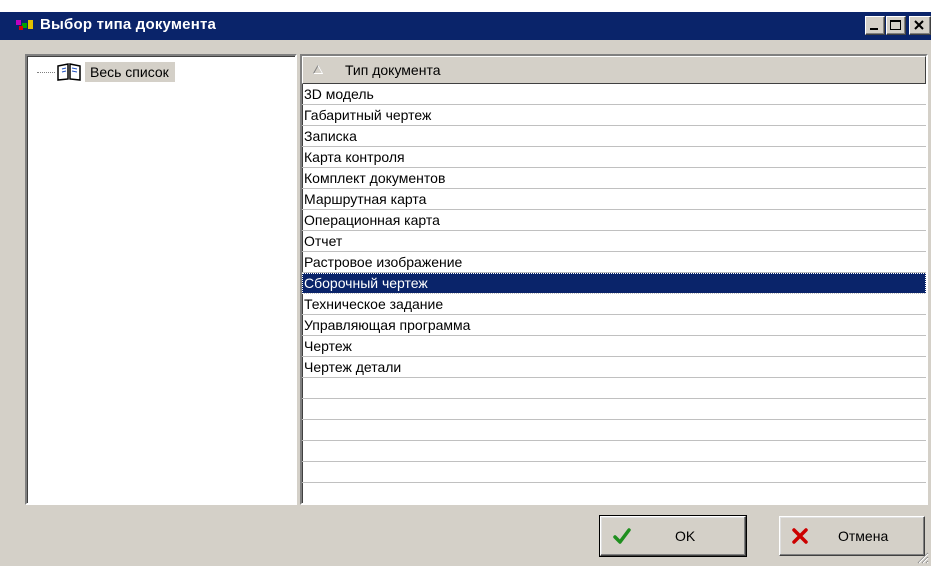 This screenshot has width=931, height=566. What do you see at coordinates (800, 536) in the screenshot?
I see `cross-icon` at bounding box center [800, 536].